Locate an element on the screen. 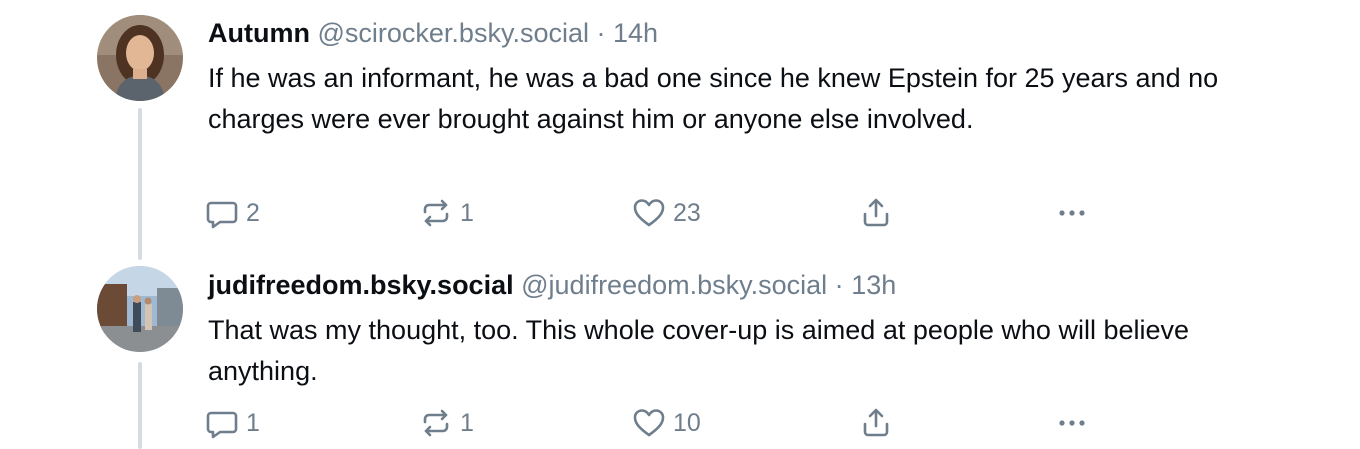 The width and height of the screenshot is (1360, 449). like-count: 23 is located at coordinates (687, 212).